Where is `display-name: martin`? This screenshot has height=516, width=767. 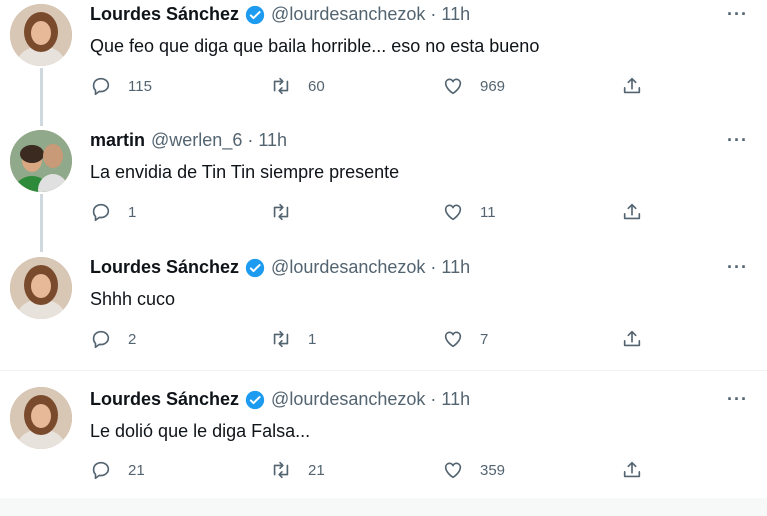
display-name: martin is located at coordinates (117, 140).